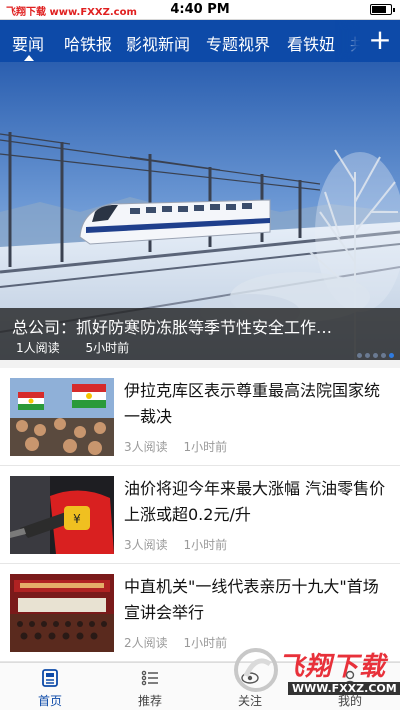  Describe the element at coordinates (380, 41) in the screenshot. I see `add-channel-button: +` at that location.